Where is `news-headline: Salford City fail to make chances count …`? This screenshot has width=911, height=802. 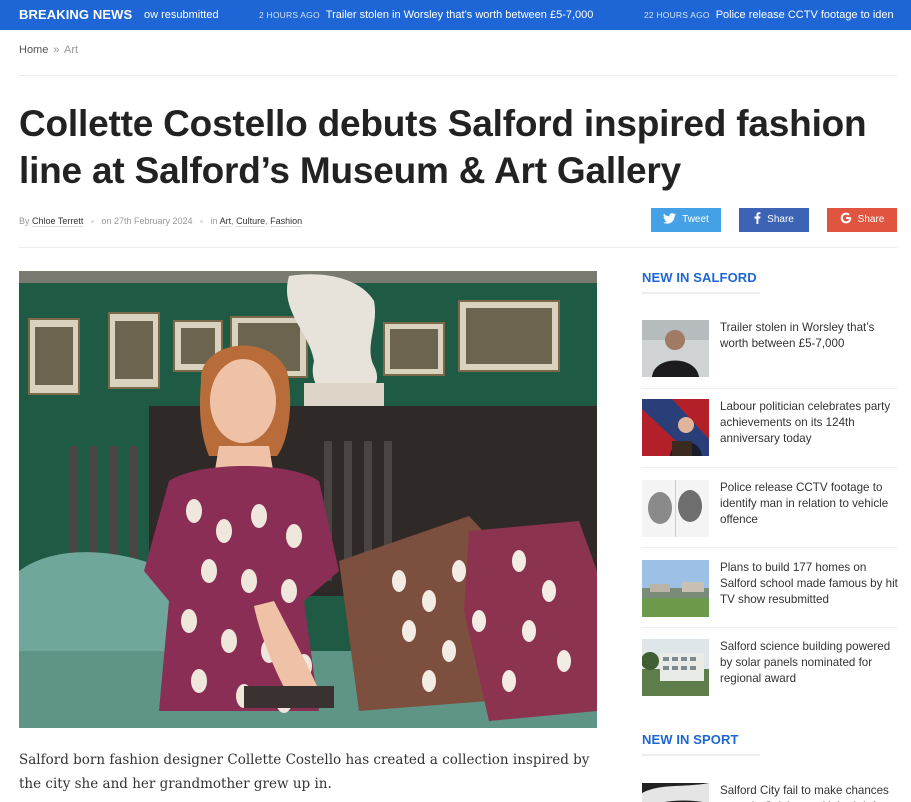
news-headline: Salford City fail to make chances count … is located at coordinates (809, 792).